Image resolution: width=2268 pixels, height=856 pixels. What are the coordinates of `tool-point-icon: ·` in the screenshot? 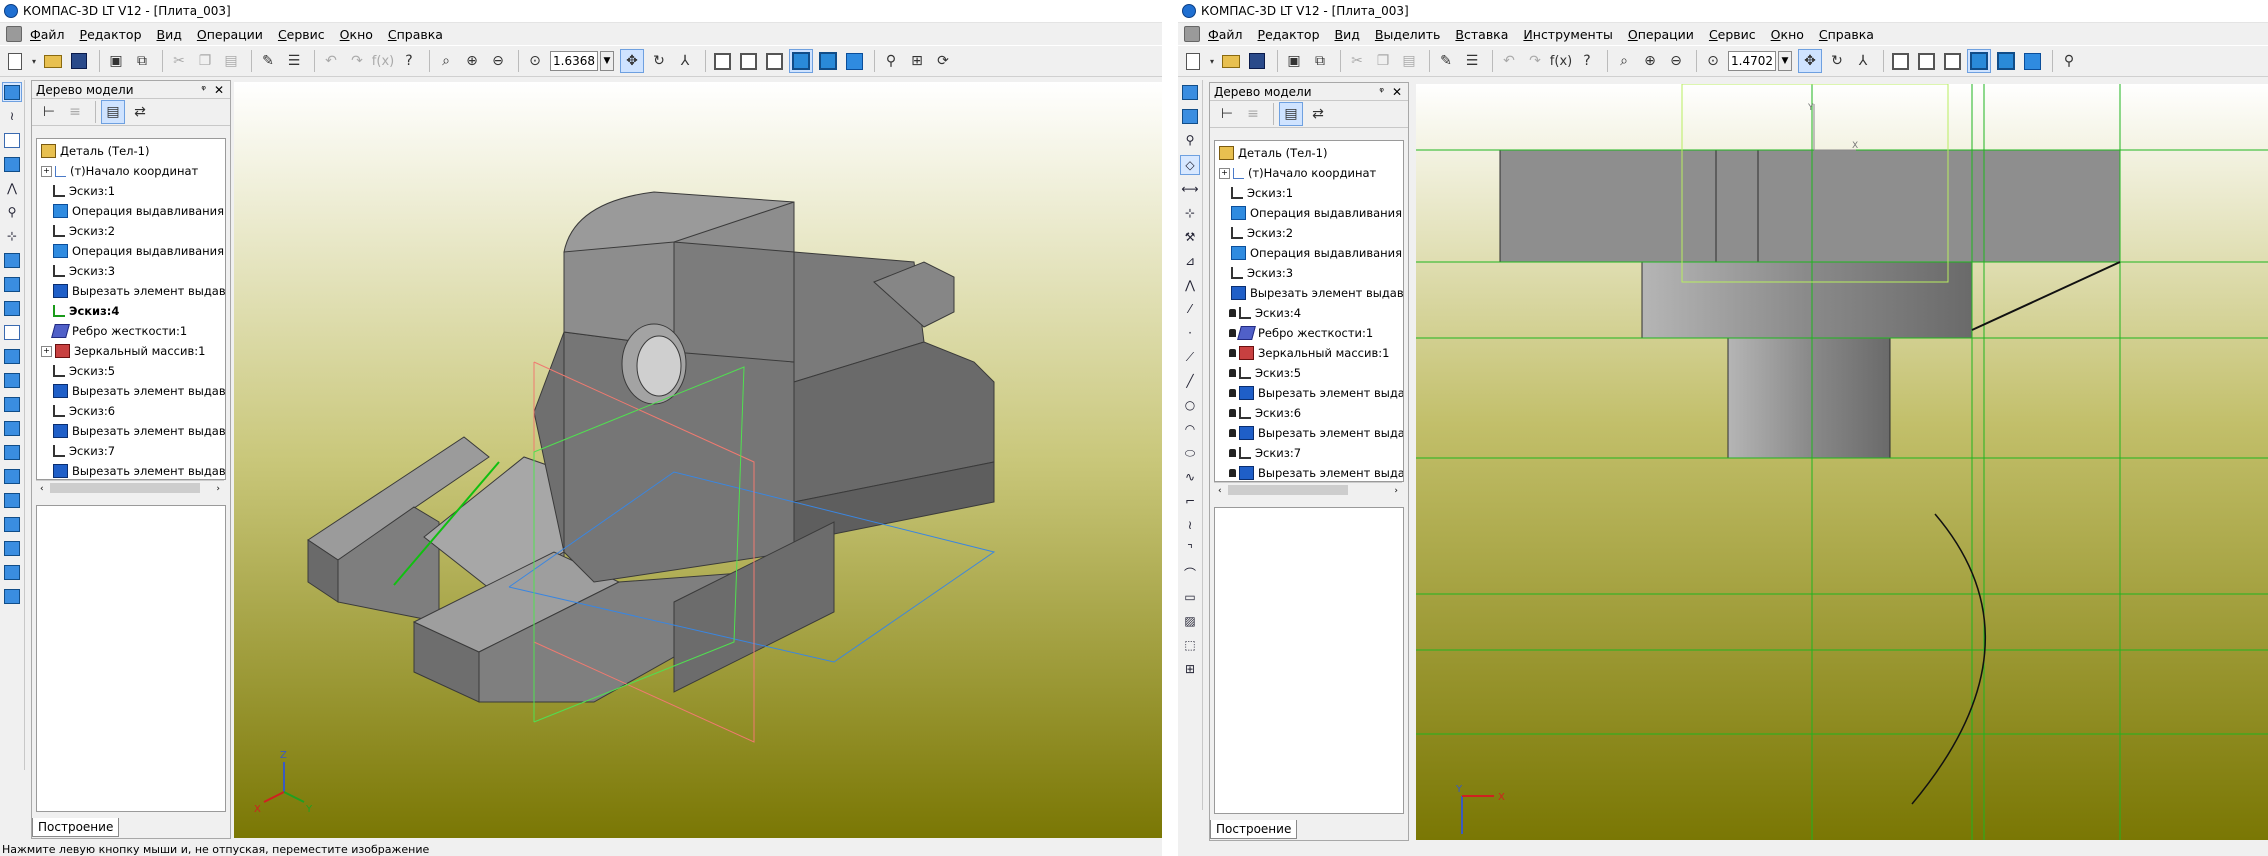 It's located at (1190, 333).